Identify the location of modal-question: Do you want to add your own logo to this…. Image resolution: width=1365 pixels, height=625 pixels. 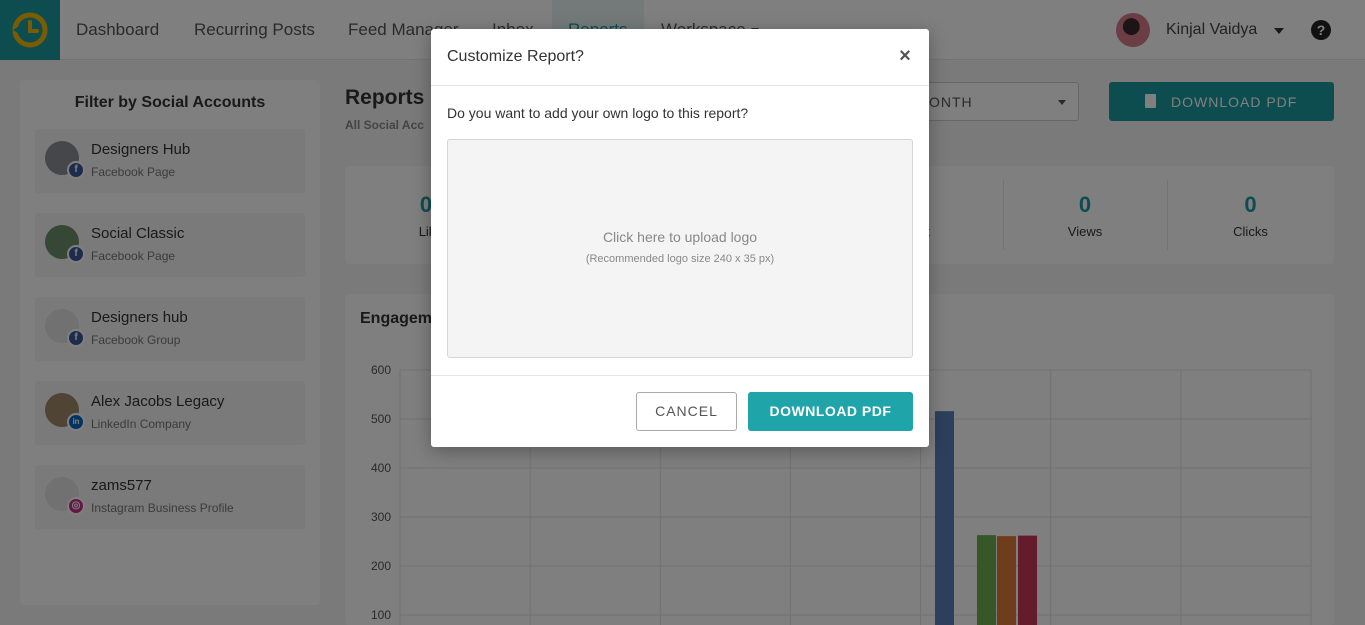
(598, 113).